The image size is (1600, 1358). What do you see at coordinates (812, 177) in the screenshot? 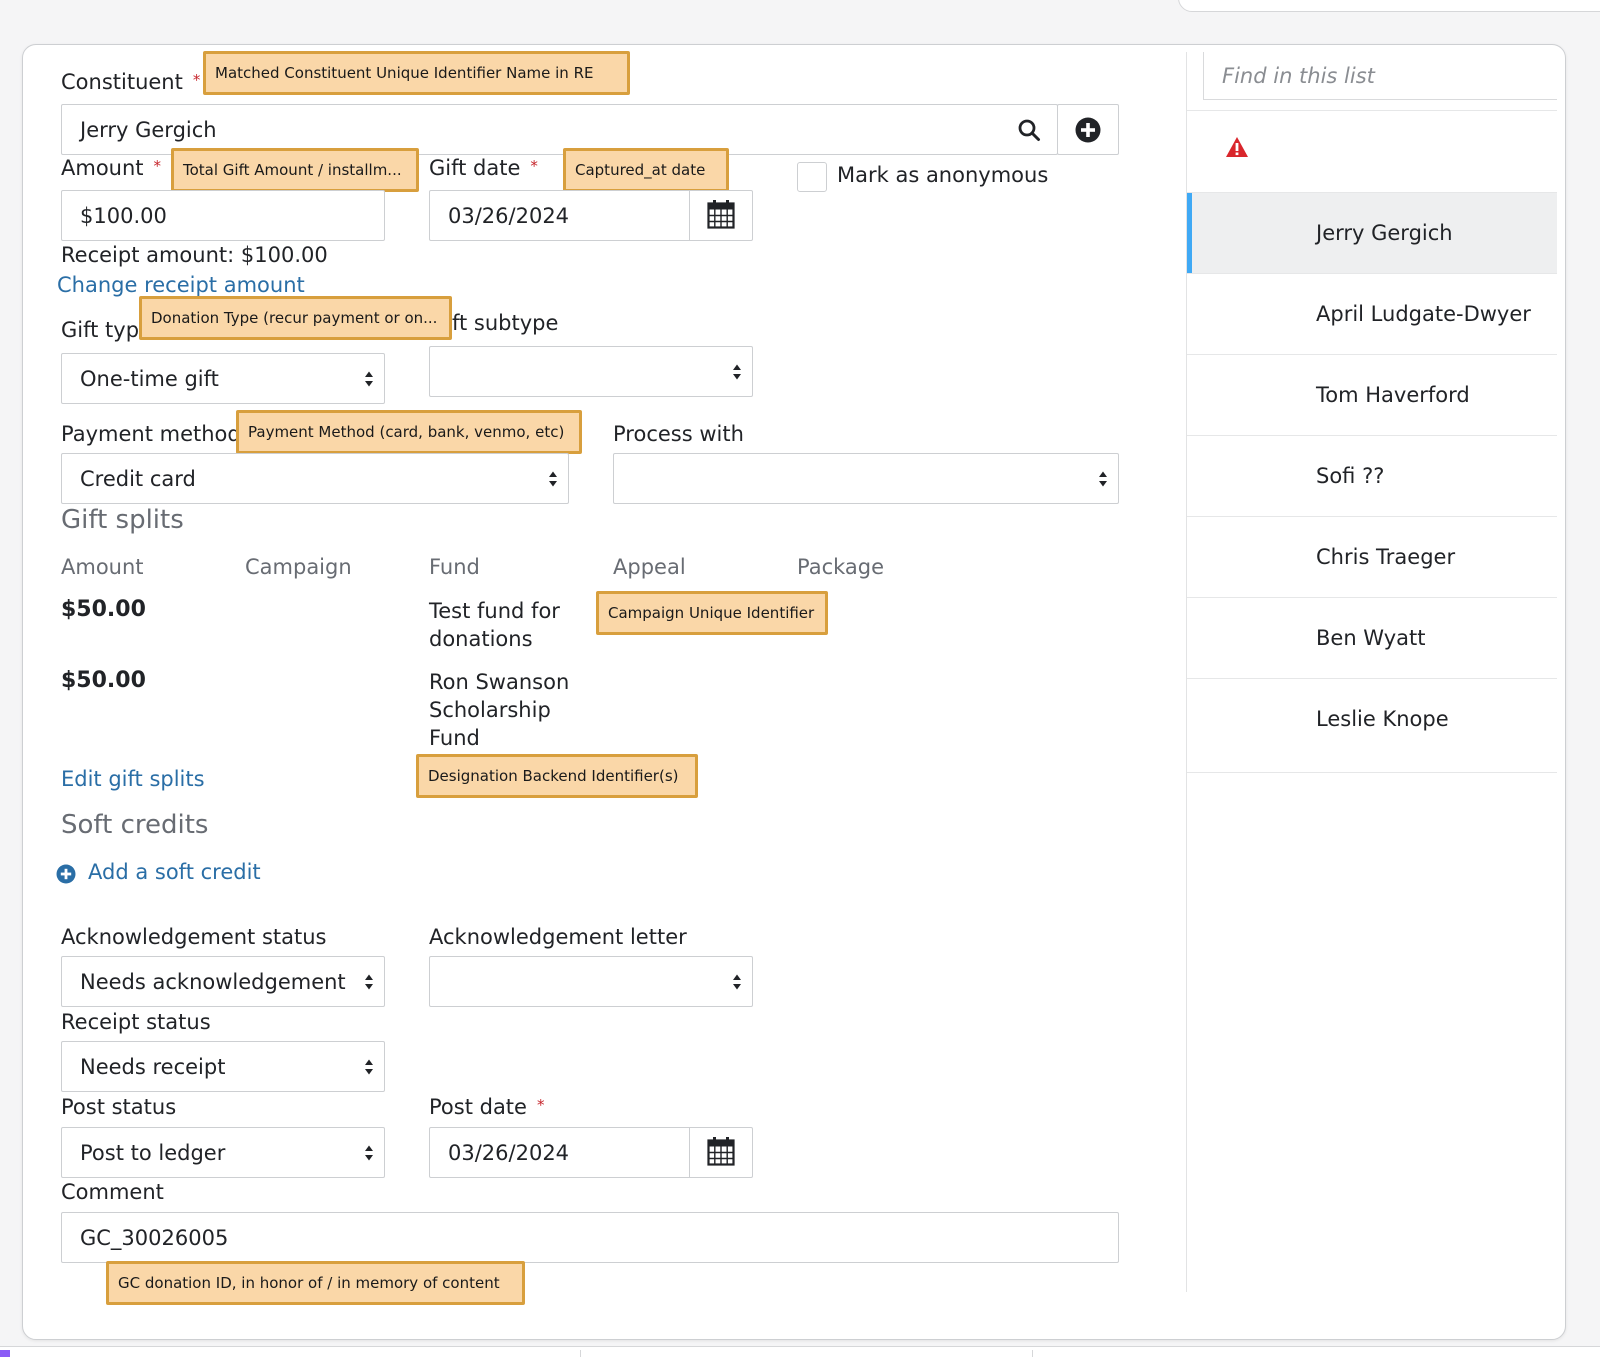
I see `anonymous-checkbox` at bounding box center [812, 177].